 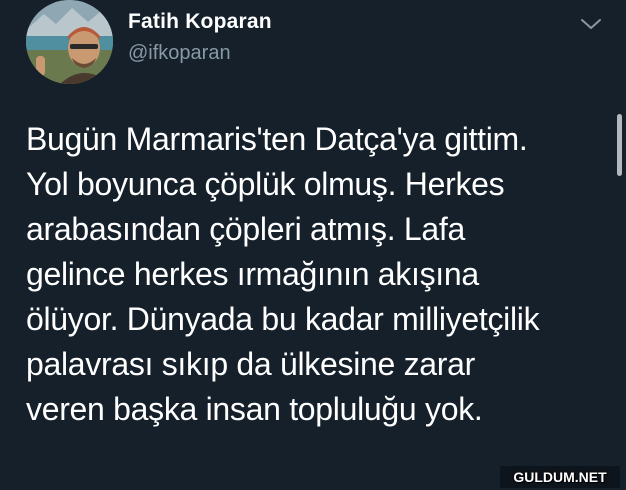 I want to click on avatar, so click(x=69, y=42).